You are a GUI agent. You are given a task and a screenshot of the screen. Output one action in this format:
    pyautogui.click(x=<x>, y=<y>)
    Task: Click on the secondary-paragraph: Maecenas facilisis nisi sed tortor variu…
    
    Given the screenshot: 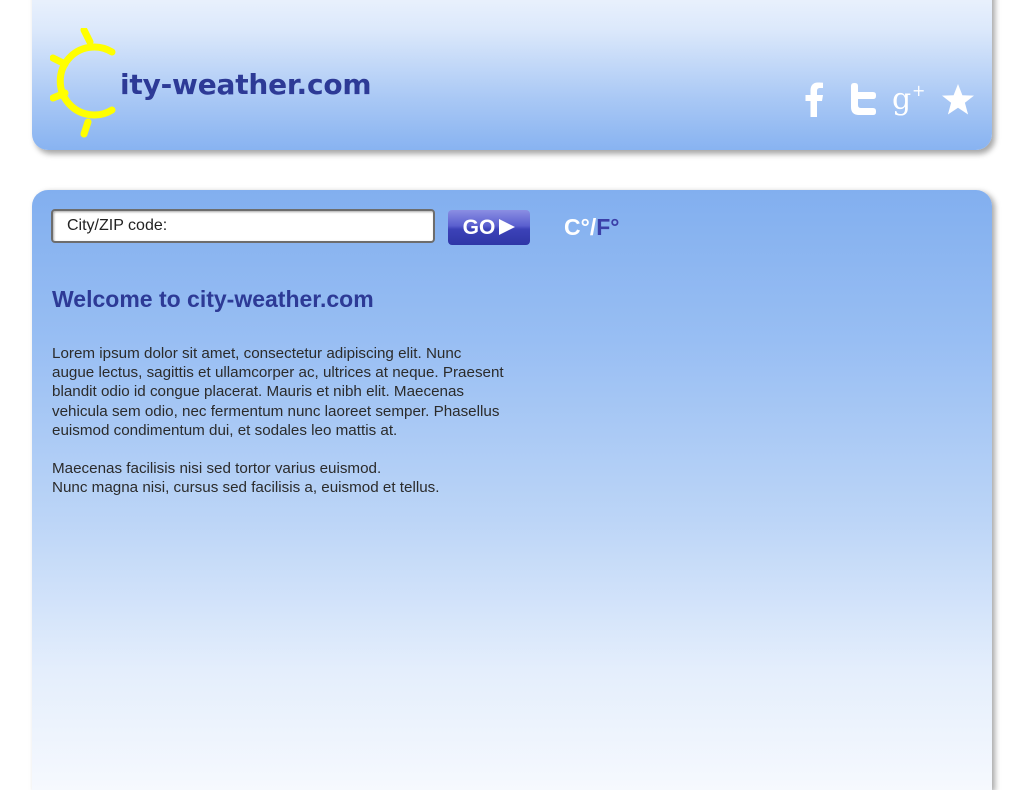 What is the action you would take?
    pyautogui.click(x=292, y=478)
    